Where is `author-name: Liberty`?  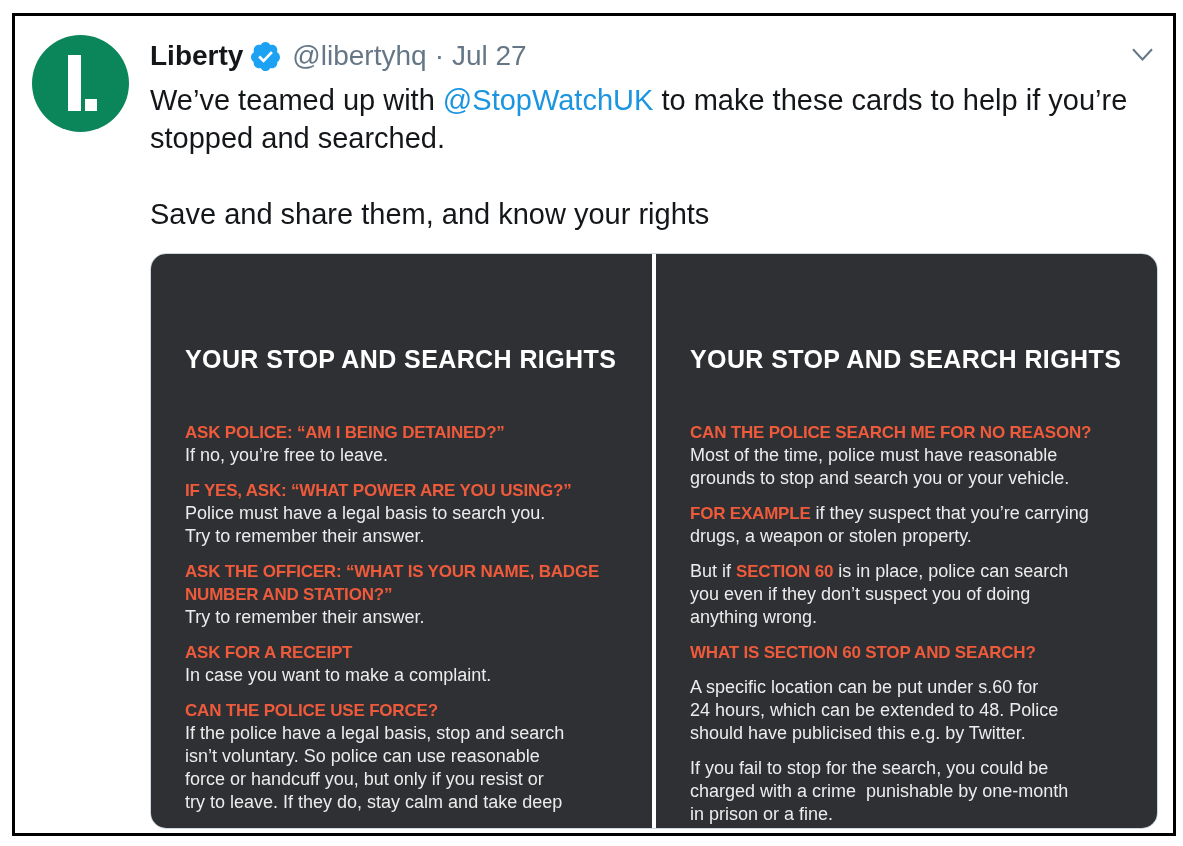
author-name: Liberty is located at coordinates (197, 56).